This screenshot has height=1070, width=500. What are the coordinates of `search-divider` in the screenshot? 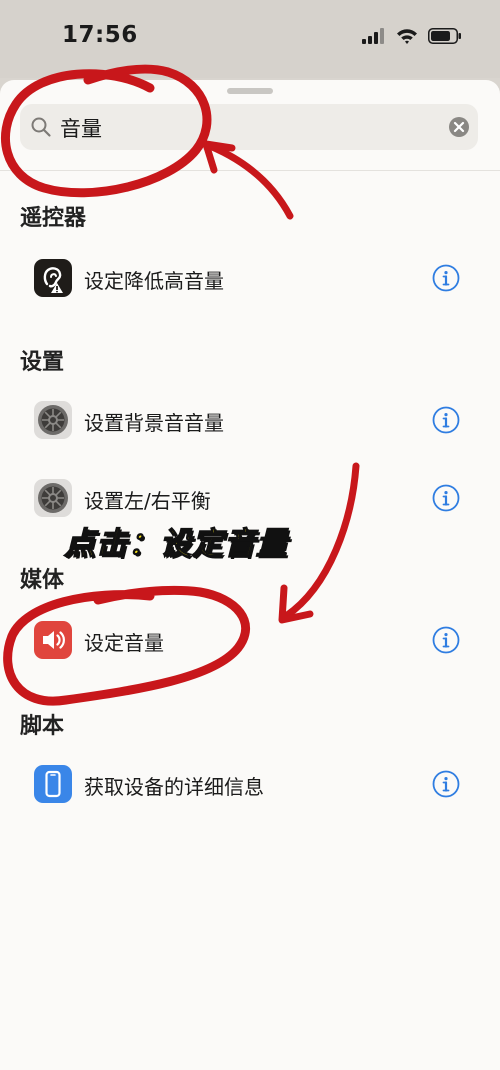 It's located at (250, 170).